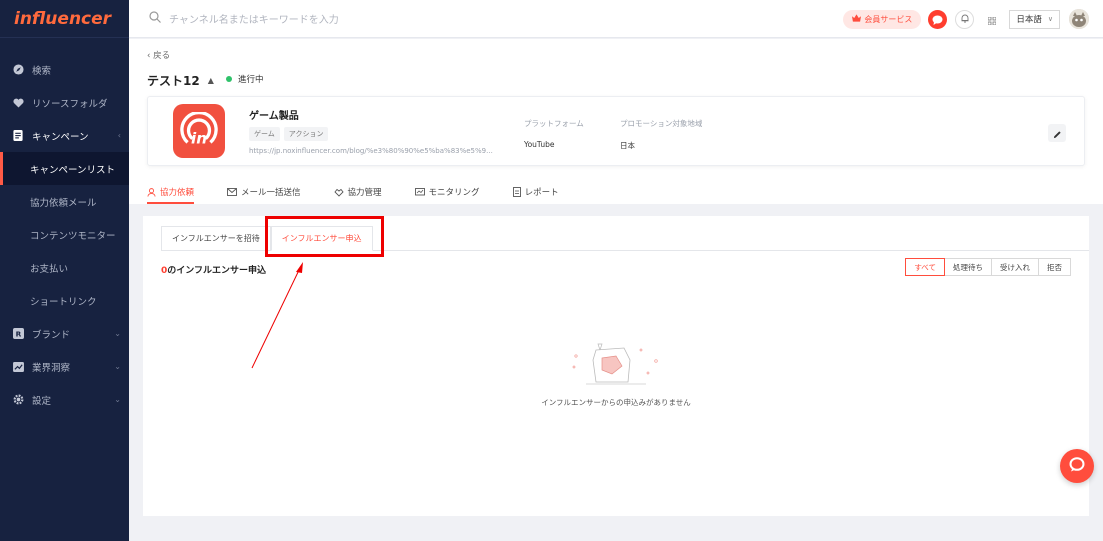 This screenshot has width=1103, height=541. I want to click on sidebar-subitem-content-monitor: コンテンツモニター, so click(64, 234).